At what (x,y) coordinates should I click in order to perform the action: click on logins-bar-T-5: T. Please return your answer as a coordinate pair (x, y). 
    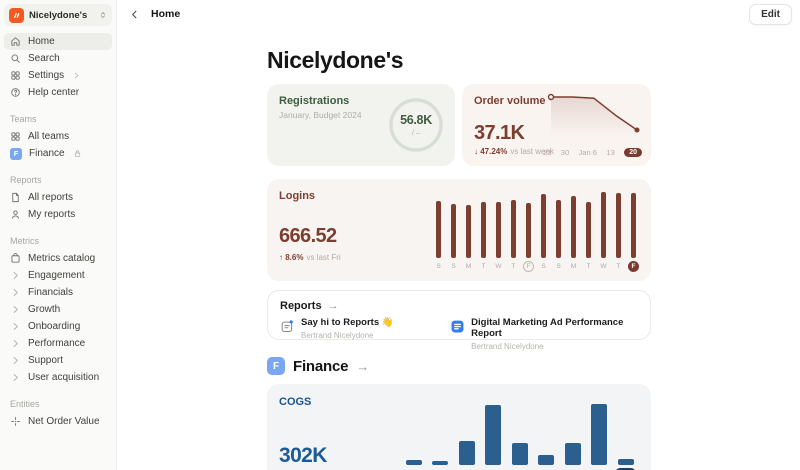
    Looking at the image, I should click on (513, 236).